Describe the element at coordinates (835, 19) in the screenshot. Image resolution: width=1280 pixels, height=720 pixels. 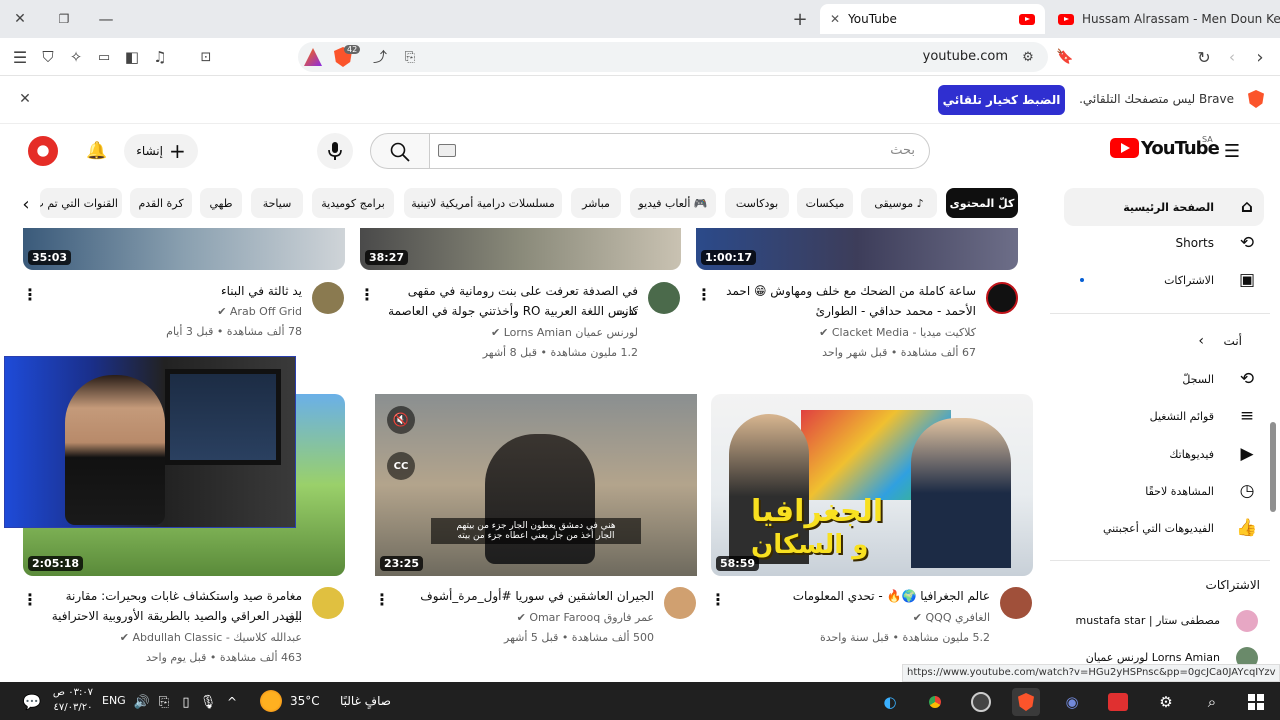
I see `close-tab-icon: ✕` at that location.